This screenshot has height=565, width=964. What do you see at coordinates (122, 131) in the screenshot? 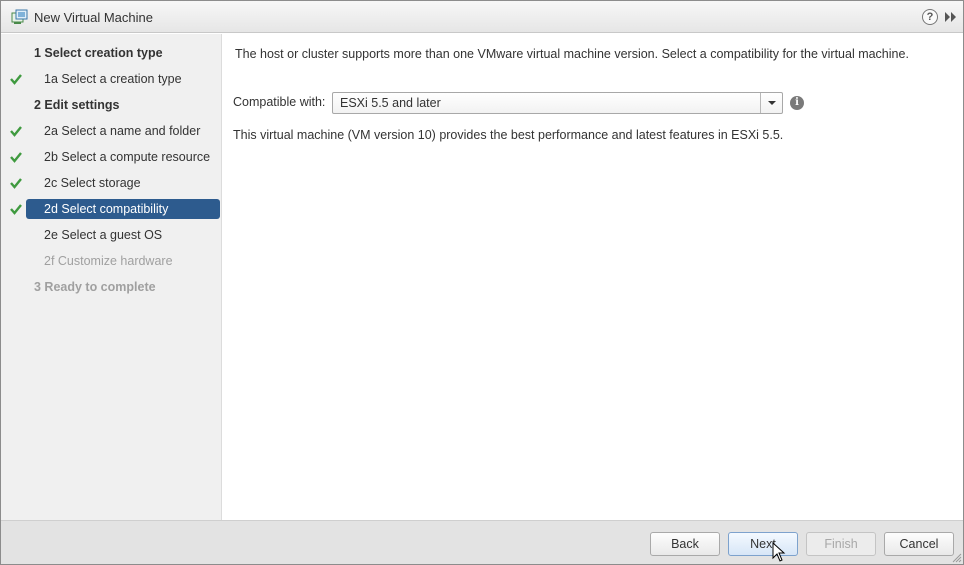
I see `nav-step-label: 2a Select a name and folder` at bounding box center [122, 131].